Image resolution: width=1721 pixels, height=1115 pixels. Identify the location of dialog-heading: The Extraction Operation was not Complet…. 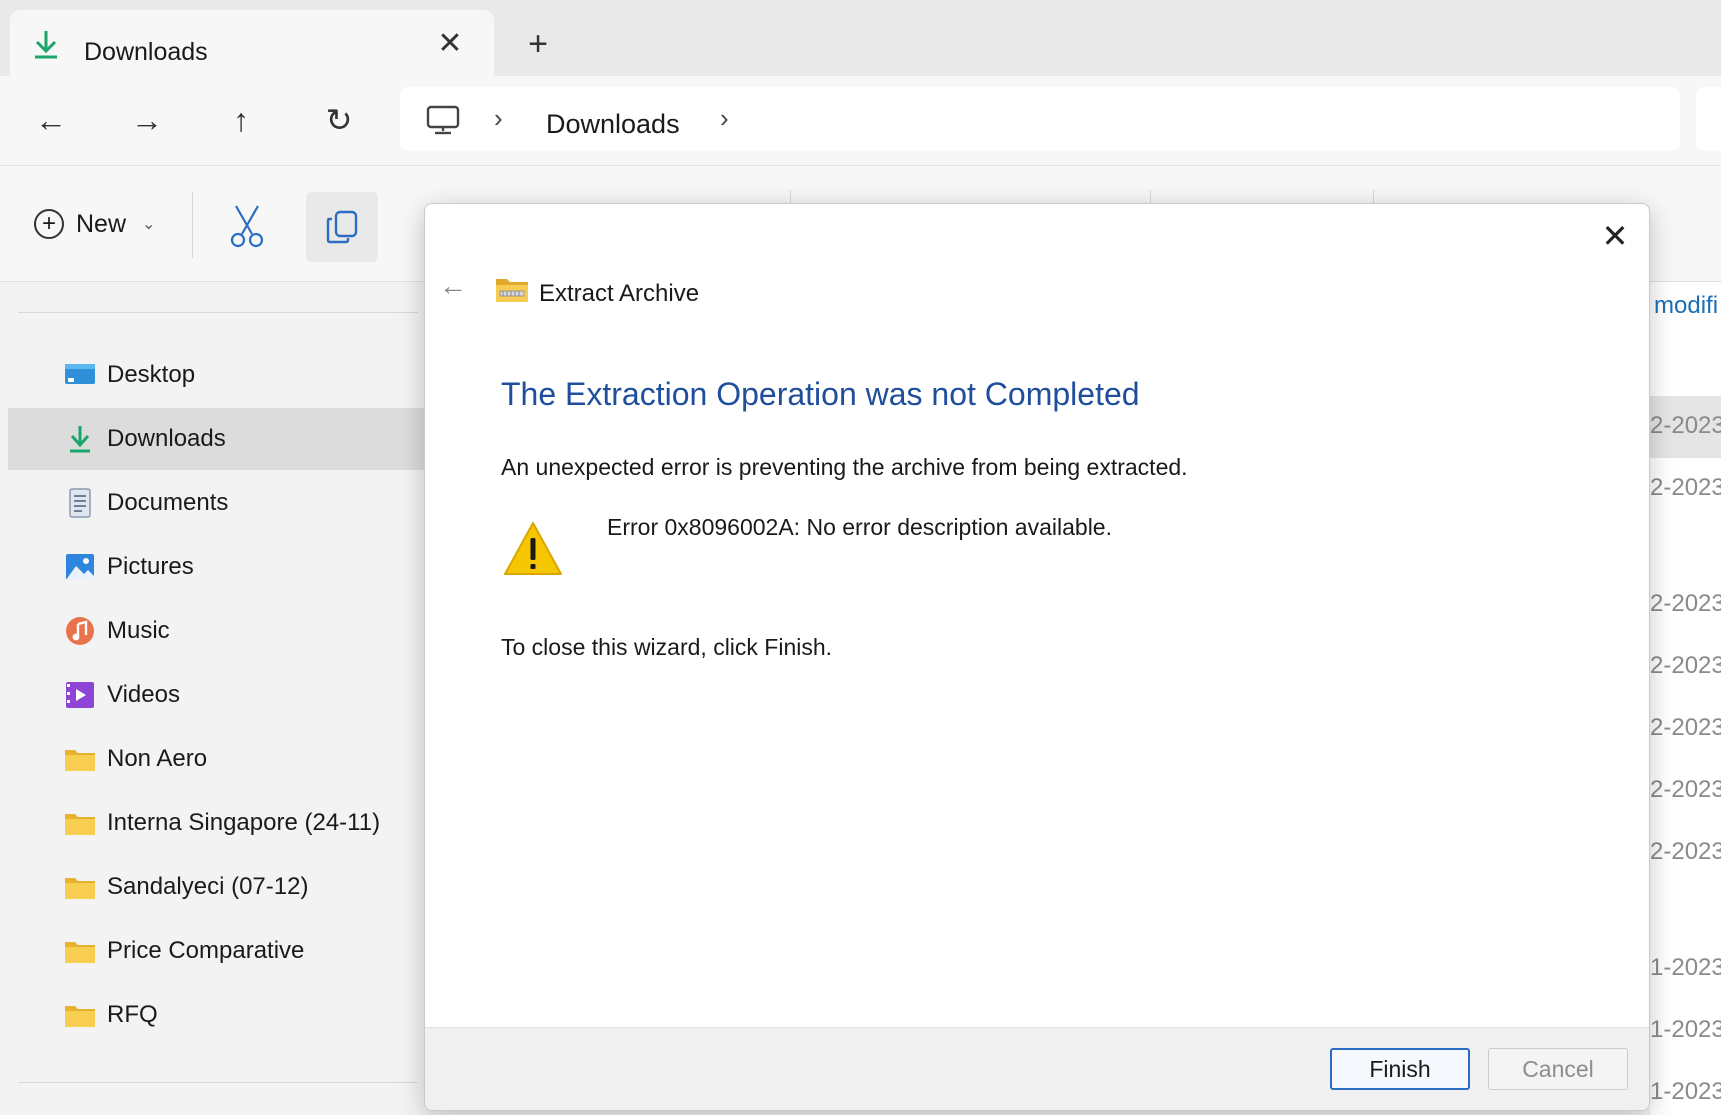
(820, 394).